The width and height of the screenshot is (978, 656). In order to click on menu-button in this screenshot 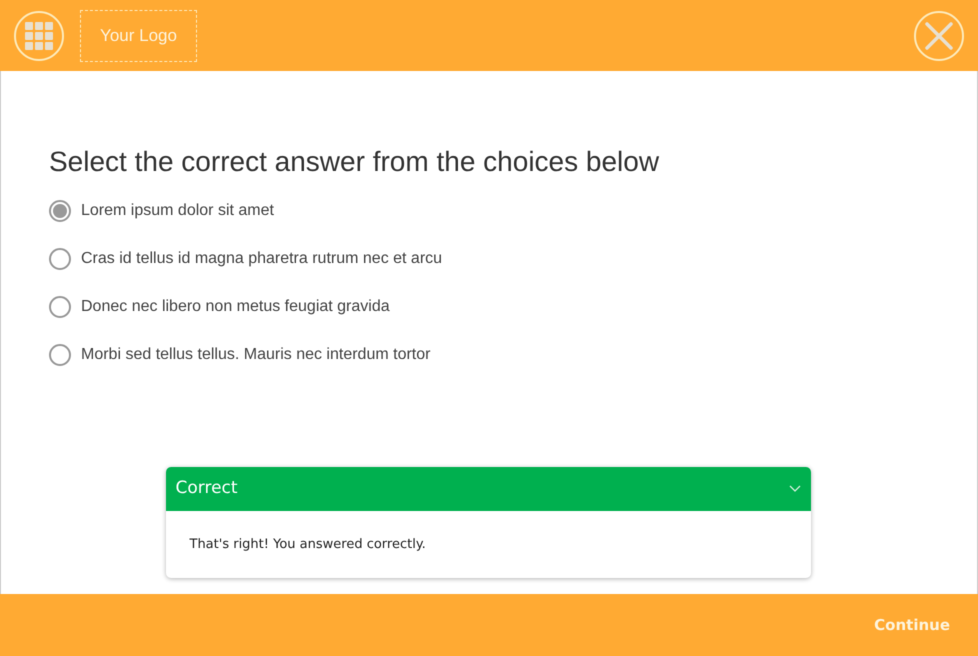, I will do `click(39, 35)`.